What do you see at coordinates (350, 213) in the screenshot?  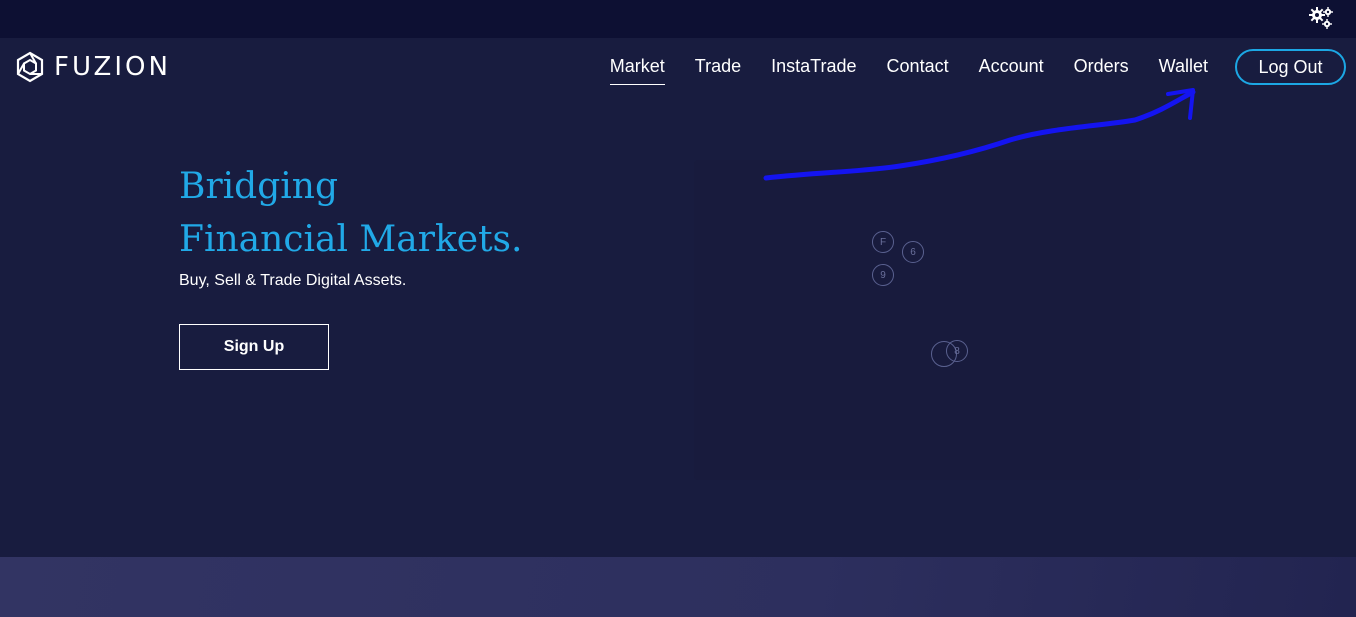 I see `hero-title: Bridging Financial Markets.` at bounding box center [350, 213].